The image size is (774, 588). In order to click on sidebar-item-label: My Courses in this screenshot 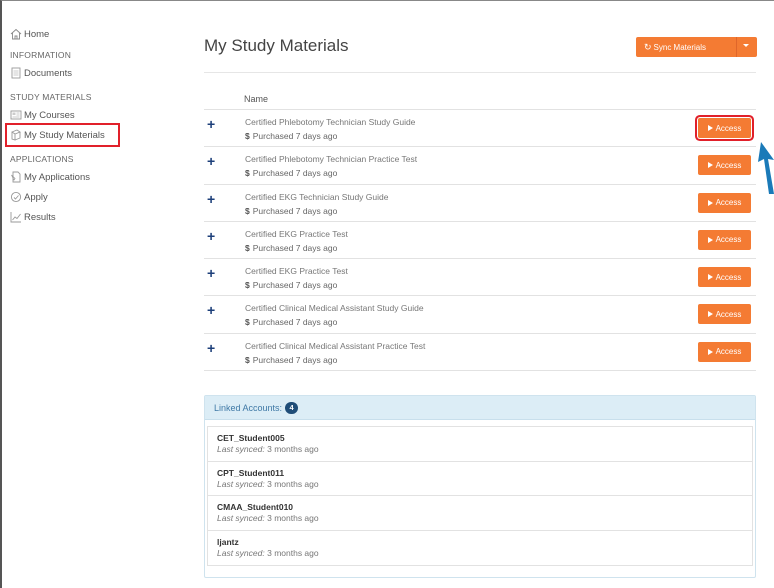, I will do `click(49, 115)`.